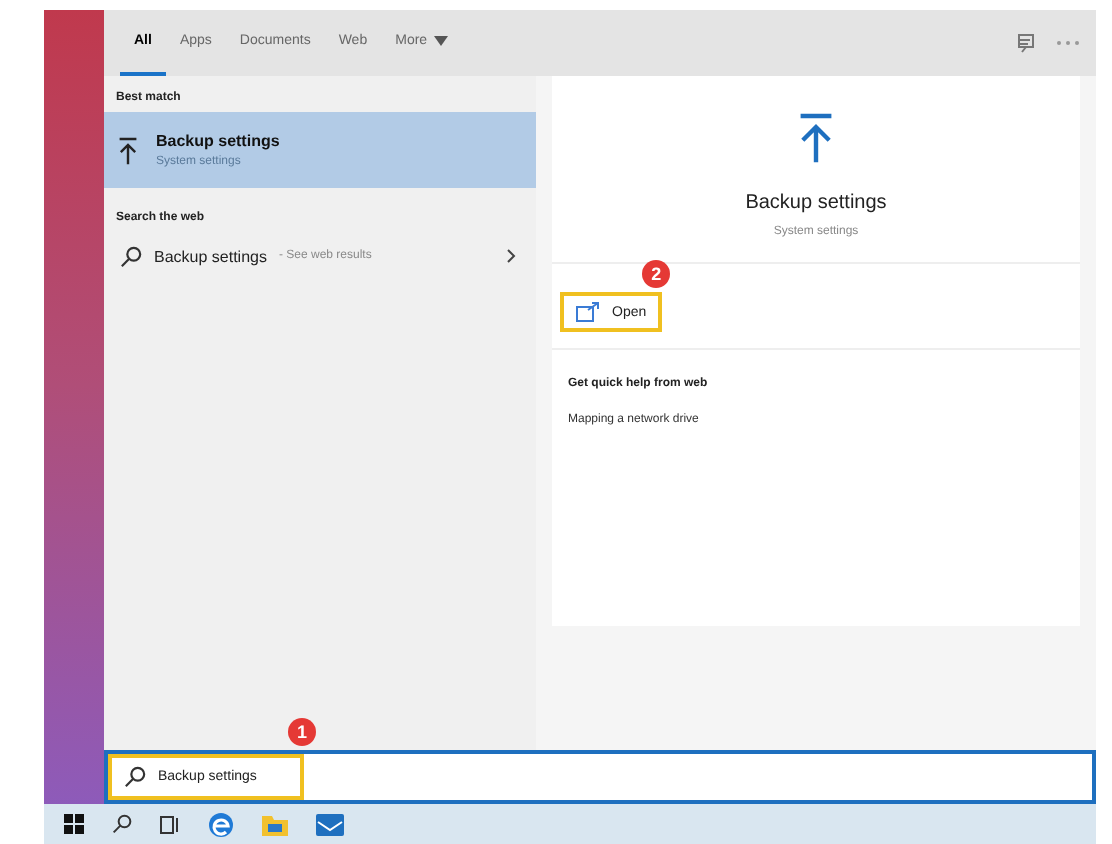  What do you see at coordinates (128, 150) in the screenshot?
I see `backup-icon` at bounding box center [128, 150].